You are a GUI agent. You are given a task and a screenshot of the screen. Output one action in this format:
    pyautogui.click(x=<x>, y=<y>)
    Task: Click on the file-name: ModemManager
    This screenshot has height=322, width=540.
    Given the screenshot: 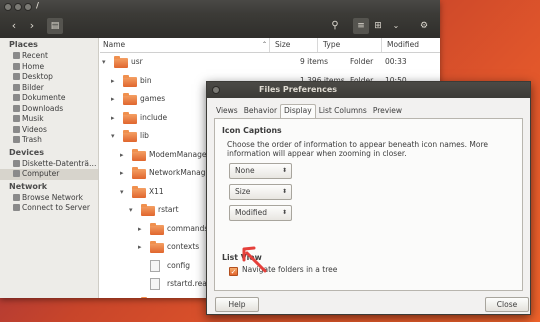 What is the action you would take?
    pyautogui.click(x=179, y=154)
    